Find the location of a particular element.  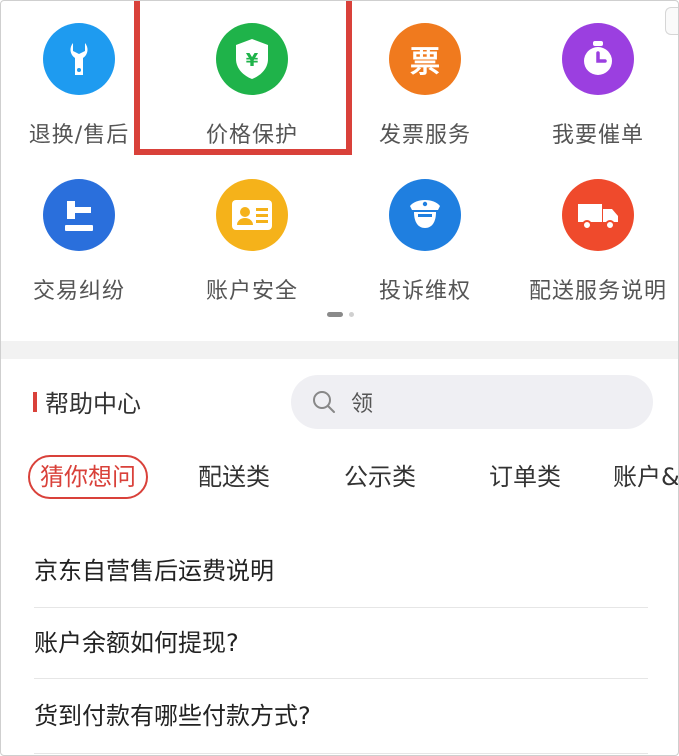

section-divider is located at coordinates (339, 350).